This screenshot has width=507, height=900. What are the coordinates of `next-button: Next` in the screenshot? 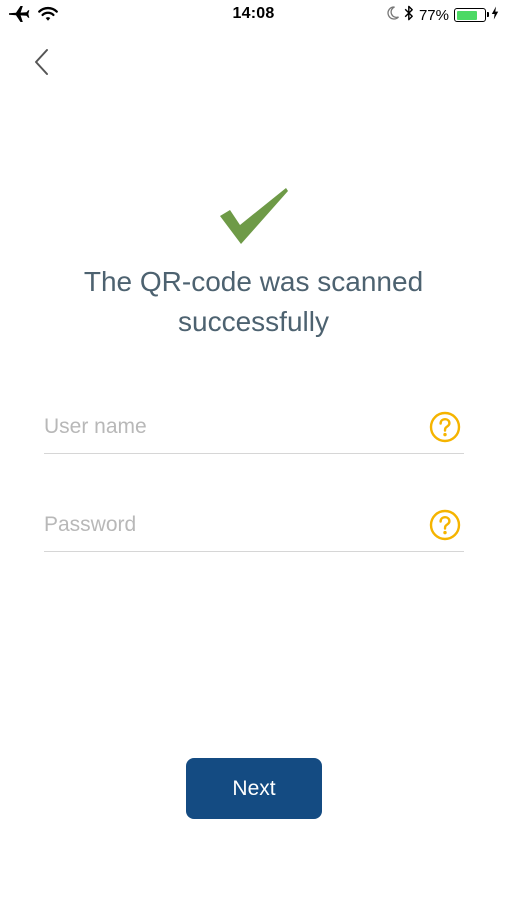 It's located at (254, 788).